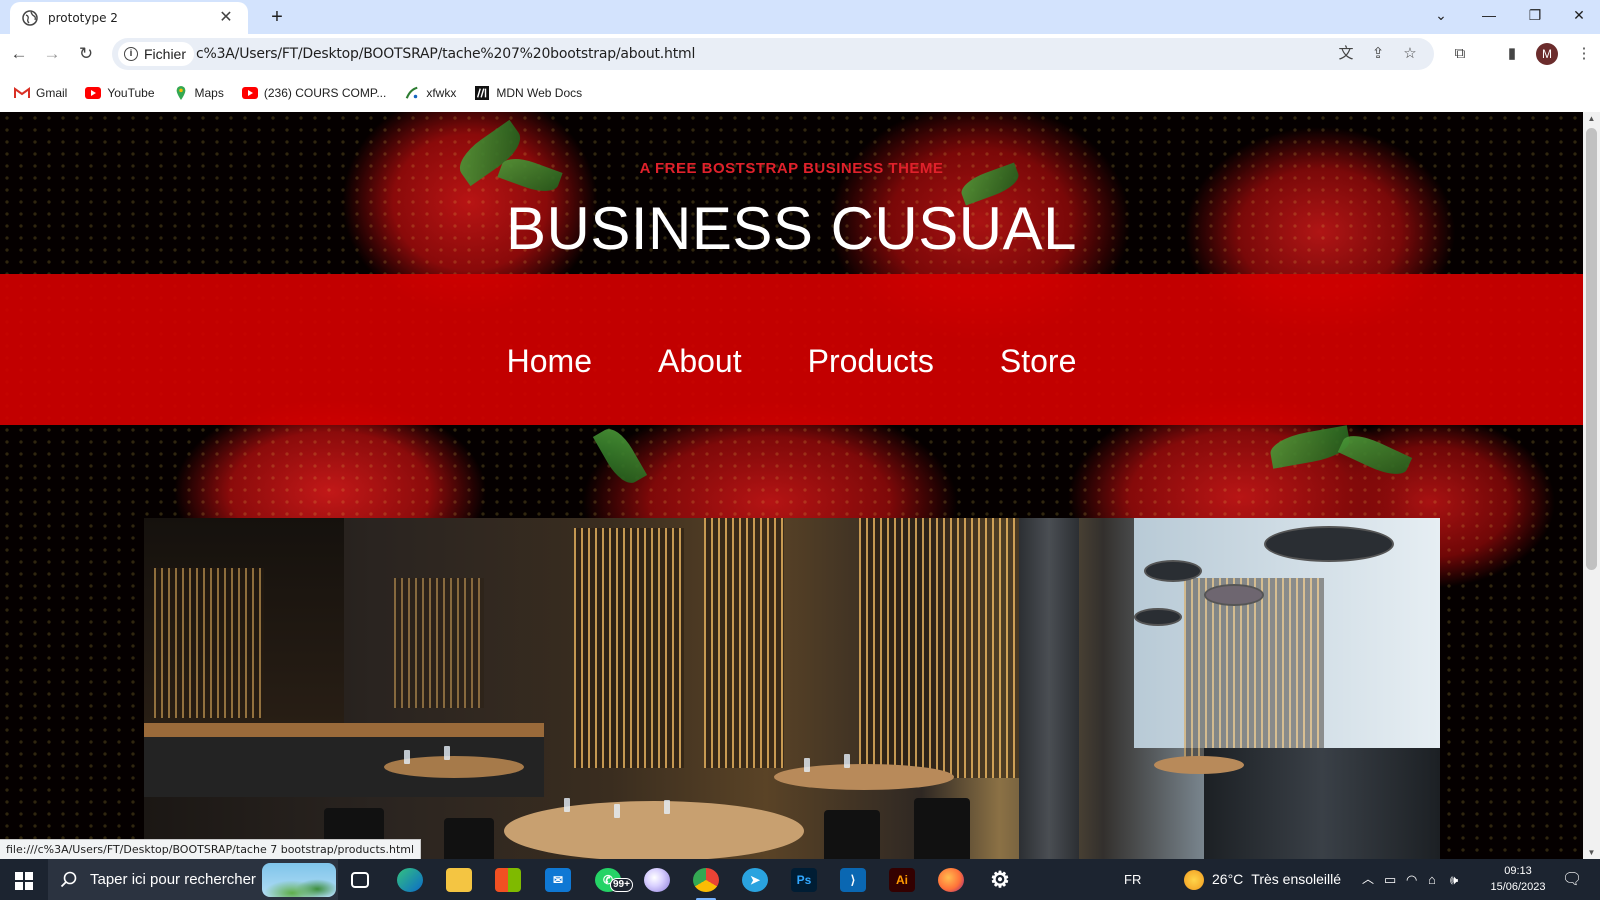 Image resolution: width=1600 pixels, height=900 pixels. Describe the element at coordinates (1572, 879) in the screenshot. I see `notifications-icon: 🗨` at that location.